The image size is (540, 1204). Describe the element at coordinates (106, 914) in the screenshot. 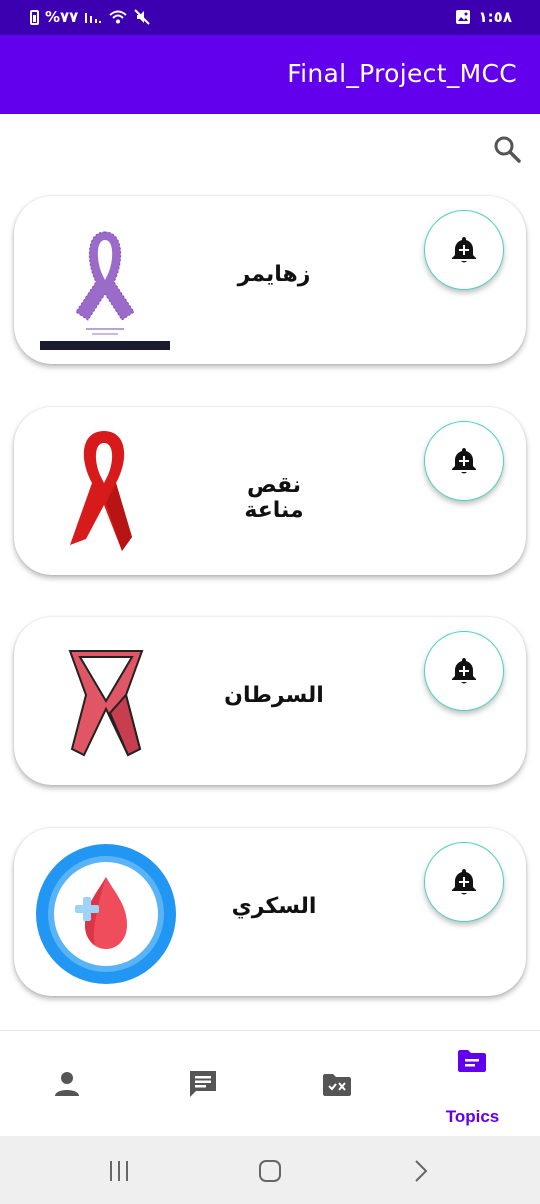

I see `blood-drop-icon` at that location.